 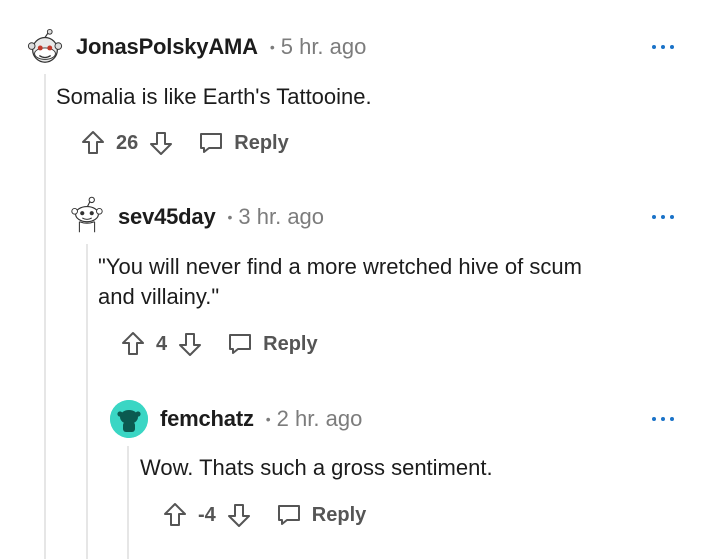 What do you see at coordinates (167, 47) in the screenshot?
I see `username: JonasPolskyAMA` at bounding box center [167, 47].